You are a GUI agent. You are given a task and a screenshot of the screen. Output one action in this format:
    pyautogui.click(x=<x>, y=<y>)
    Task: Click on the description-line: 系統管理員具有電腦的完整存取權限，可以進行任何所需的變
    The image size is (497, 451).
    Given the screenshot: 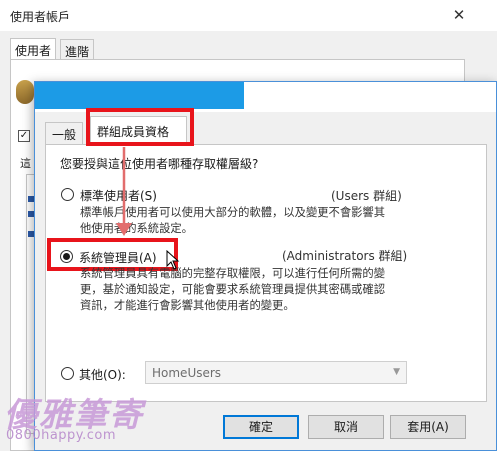 What is the action you would take?
    pyautogui.click(x=233, y=273)
    